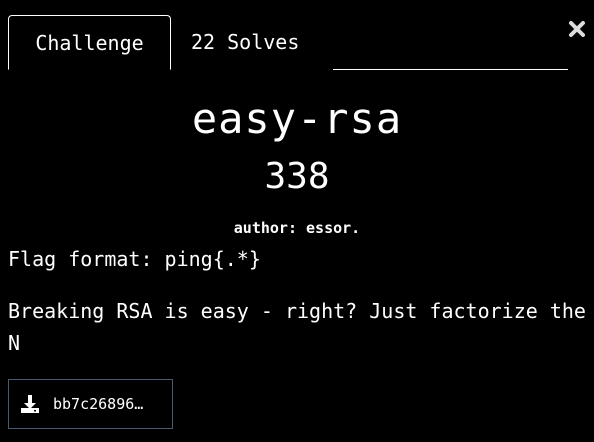 Image resolution: width=594 pixels, height=442 pixels. Describe the element at coordinates (245, 41) in the screenshot. I see `tab-solves: 22 Solves` at that location.